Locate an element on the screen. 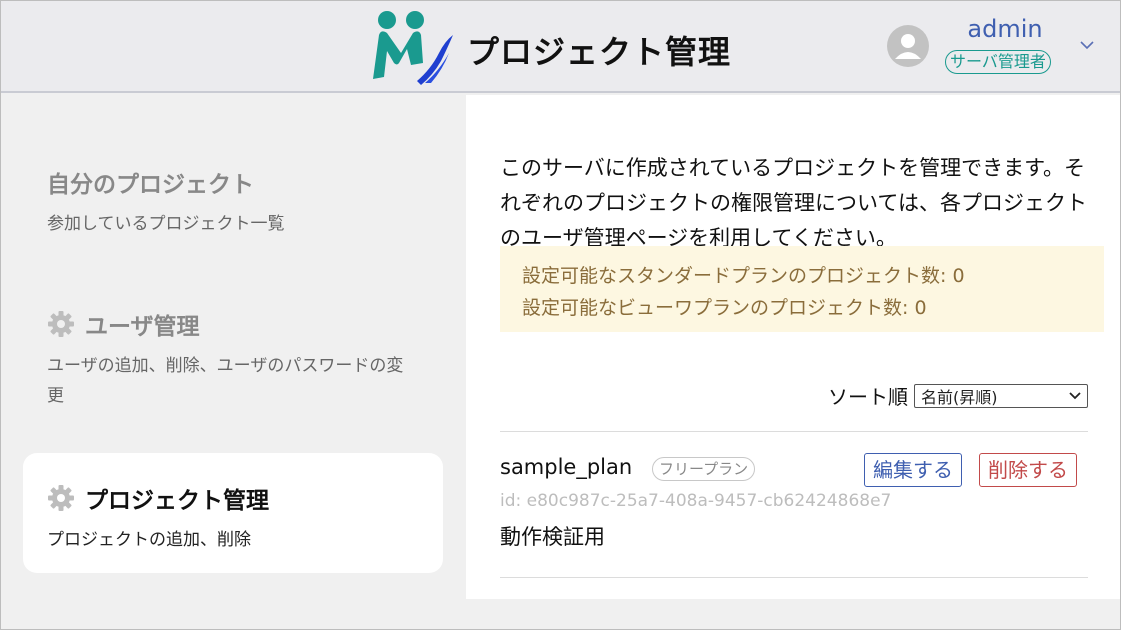 The width and height of the screenshot is (1121, 630). sidebar-item-desc: 参加しているプロジェクト一覧 is located at coordinates (166, 224).